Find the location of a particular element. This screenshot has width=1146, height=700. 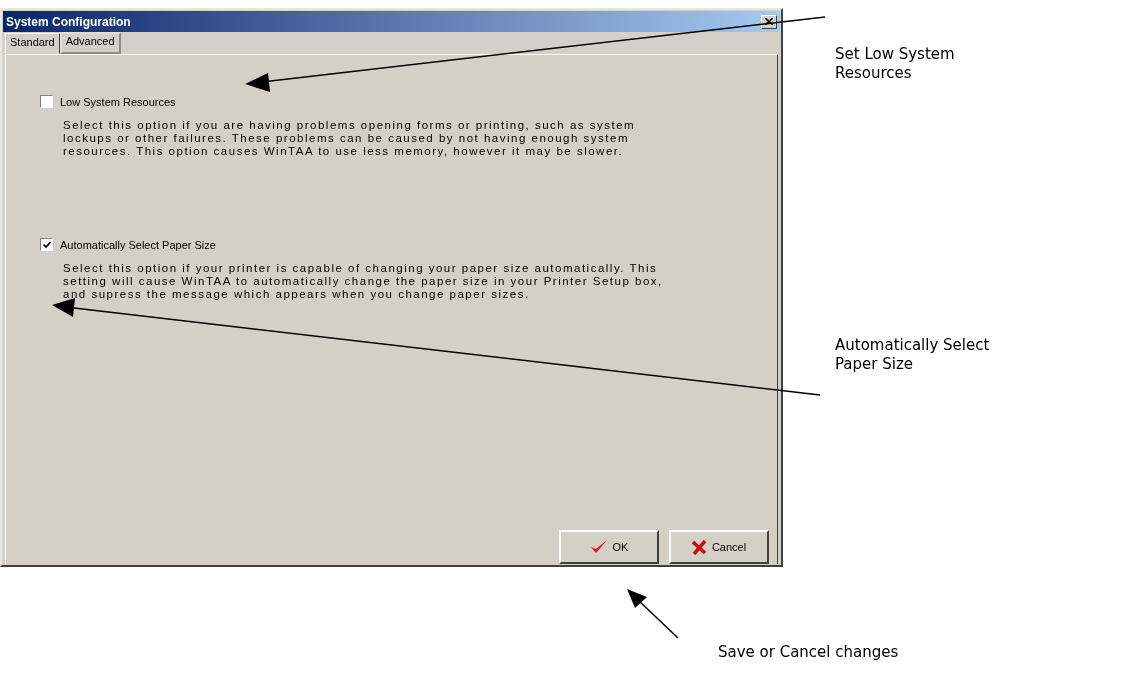

checkbox-label: Automatically Select Paper Size is located at coordinates (138, 244).